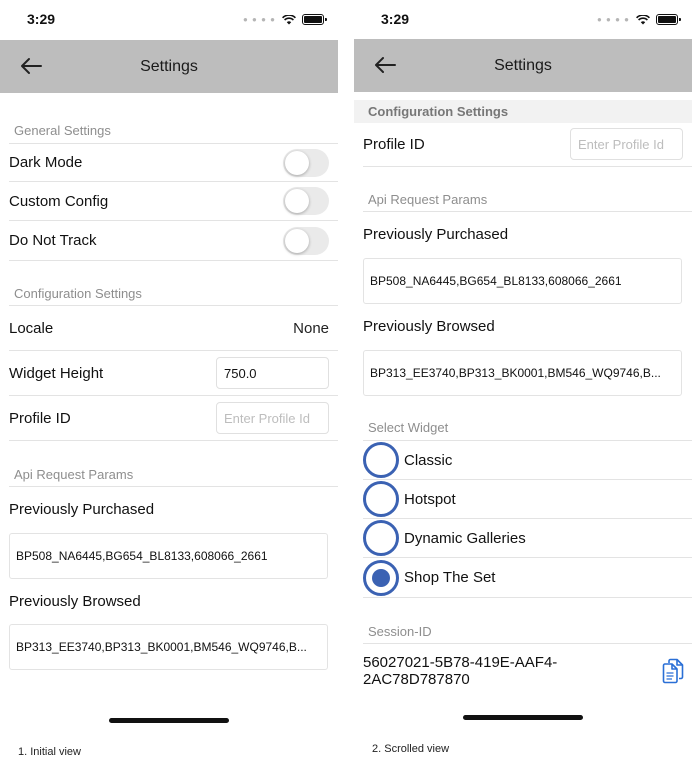 Image resolution: width=692 pixels, height=773 pixels. Describe the element at coordinates (62, 130) in the screenshot. I see `section-header-general: General Settings` at that location.